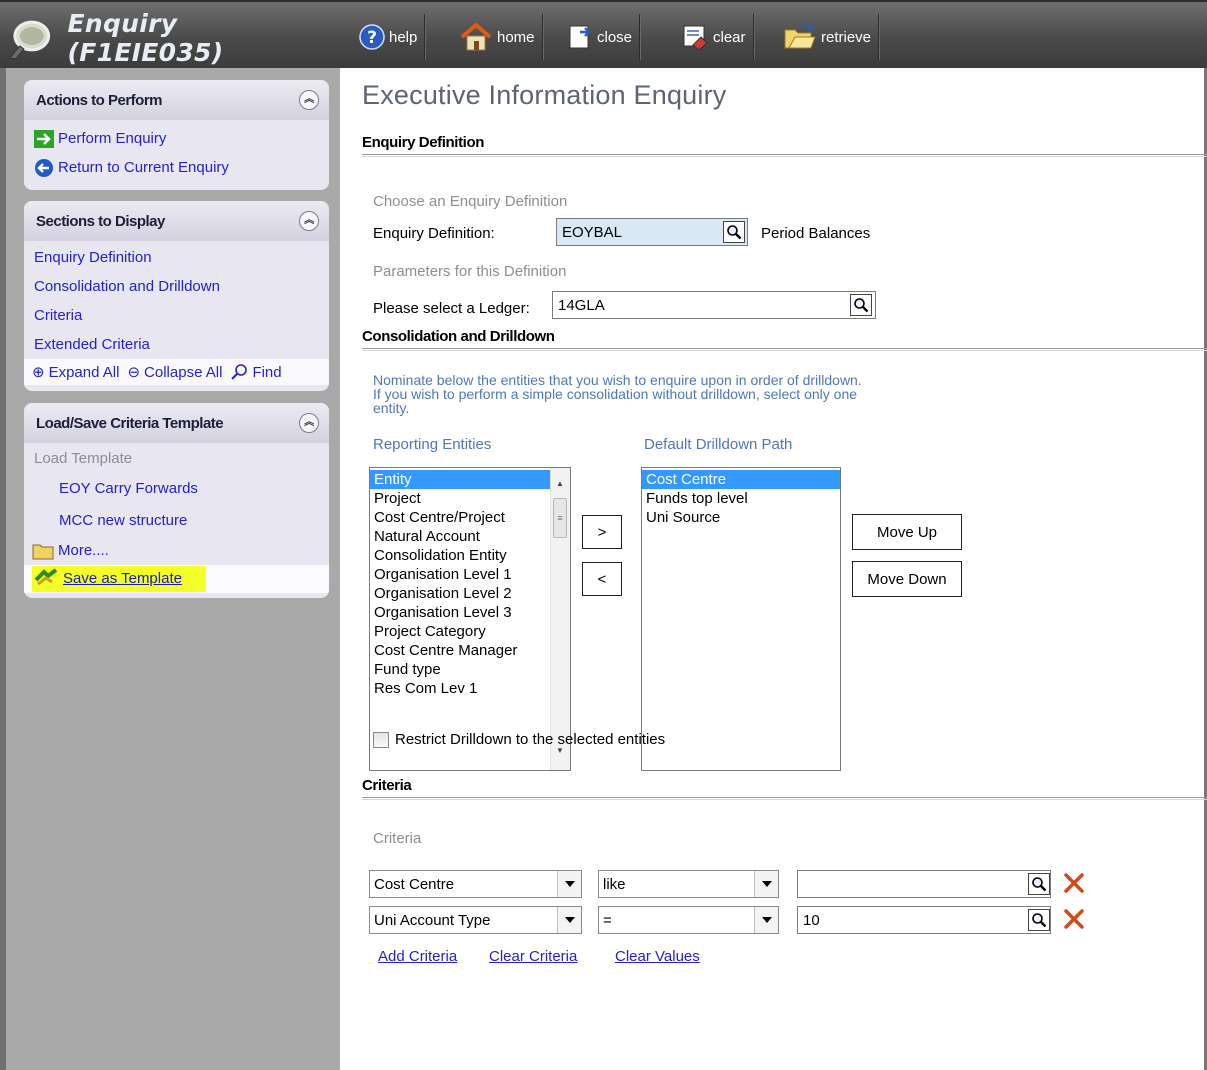 This screenshot has width=1207, height=1070. Describe the element at coordinates (614, 884) in the screenshot. I see `criteria-operator-value: like` at that location.